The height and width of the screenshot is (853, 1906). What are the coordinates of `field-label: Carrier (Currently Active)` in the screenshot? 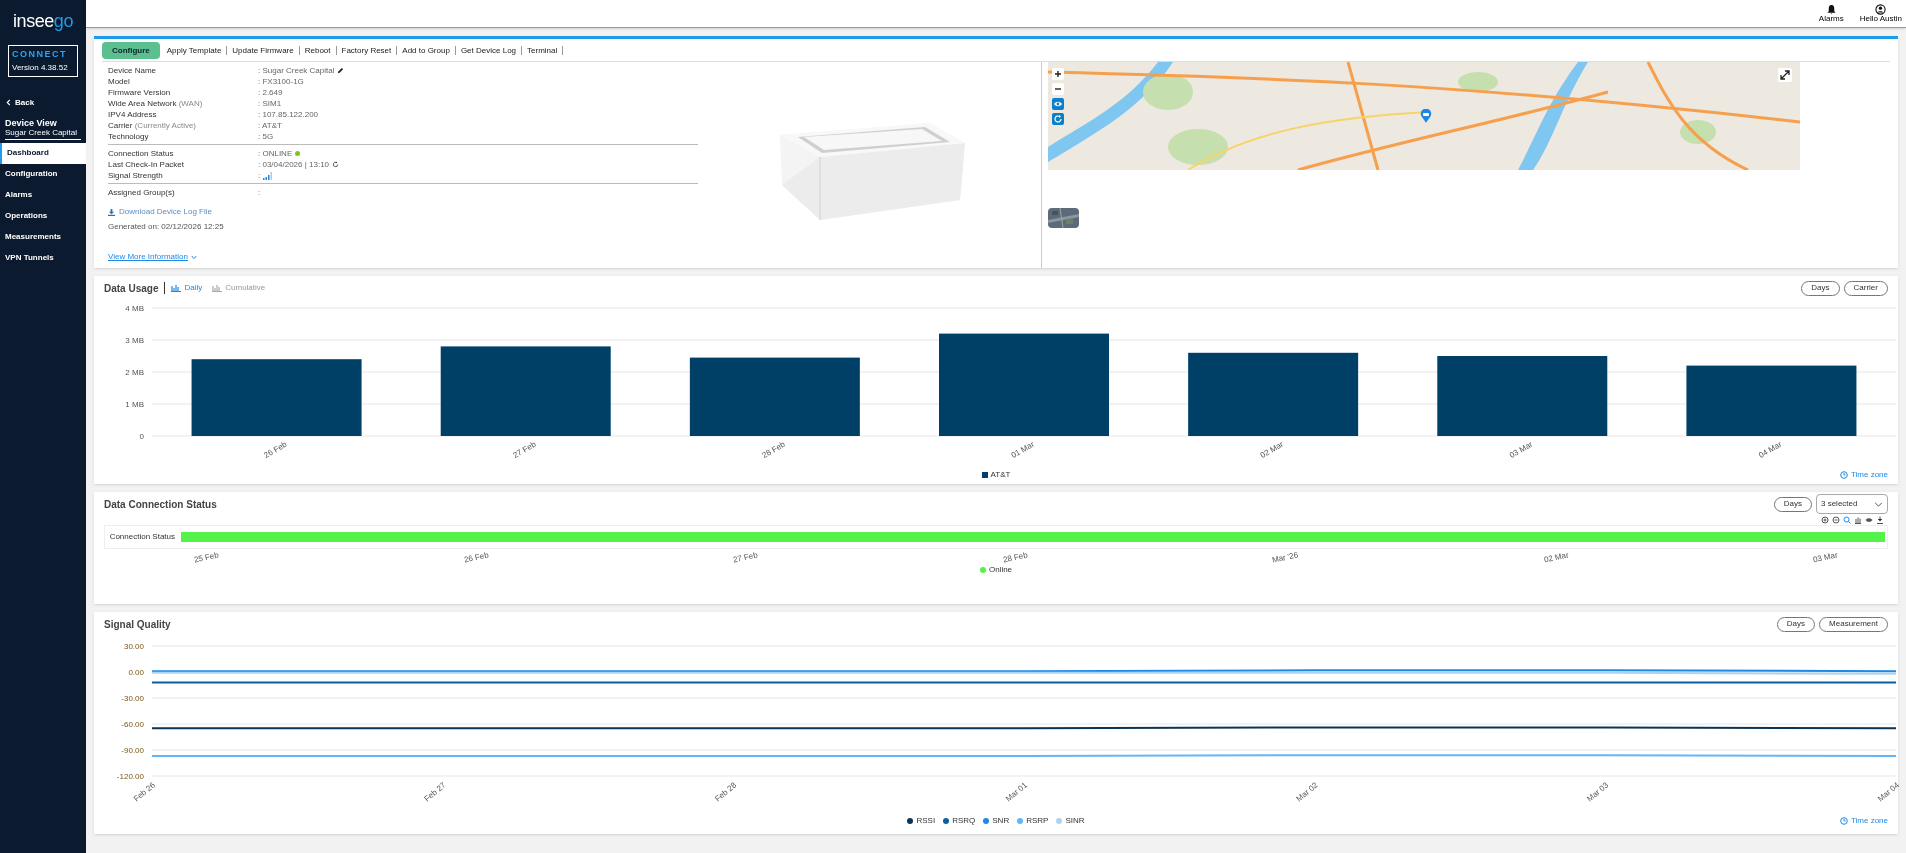 It's located at (153, 125).